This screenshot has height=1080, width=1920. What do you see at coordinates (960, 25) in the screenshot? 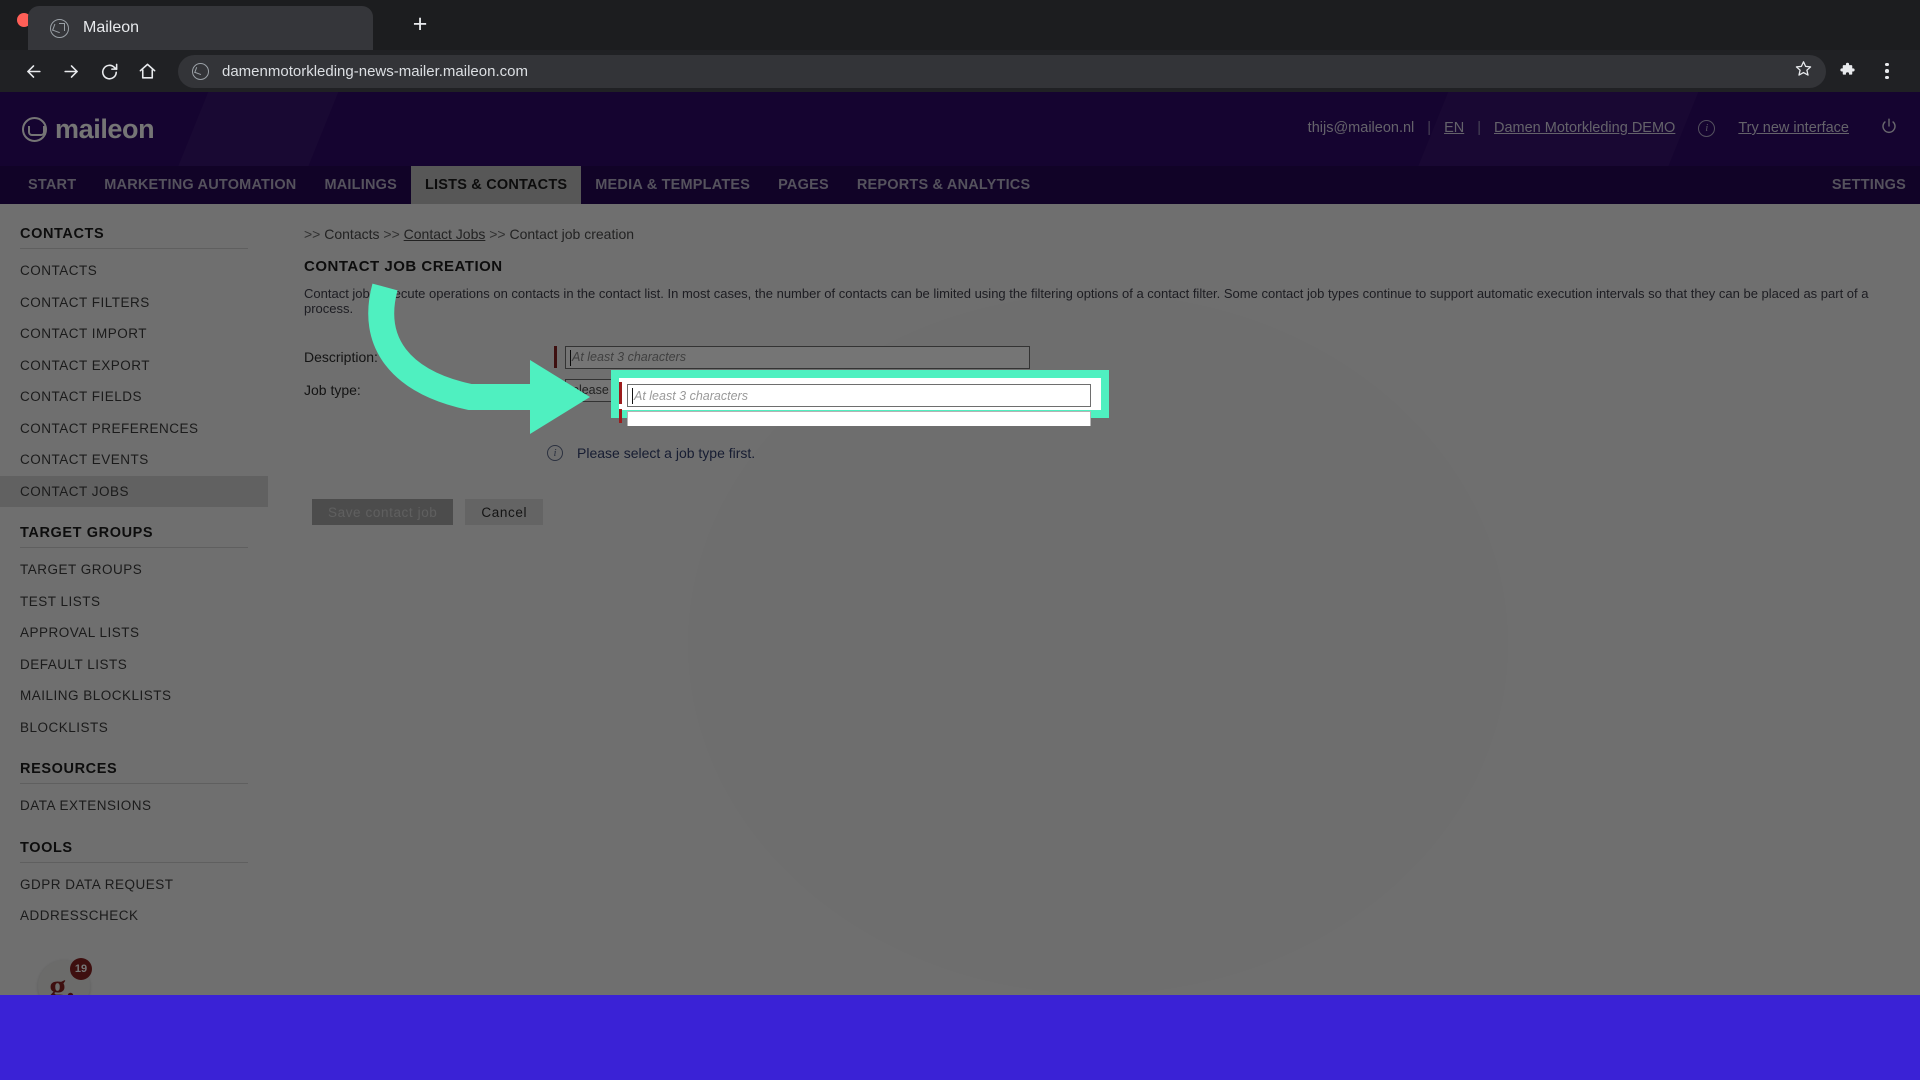
I see `browser-tabstrip: Maileon +` at bounding box center [960, 25].